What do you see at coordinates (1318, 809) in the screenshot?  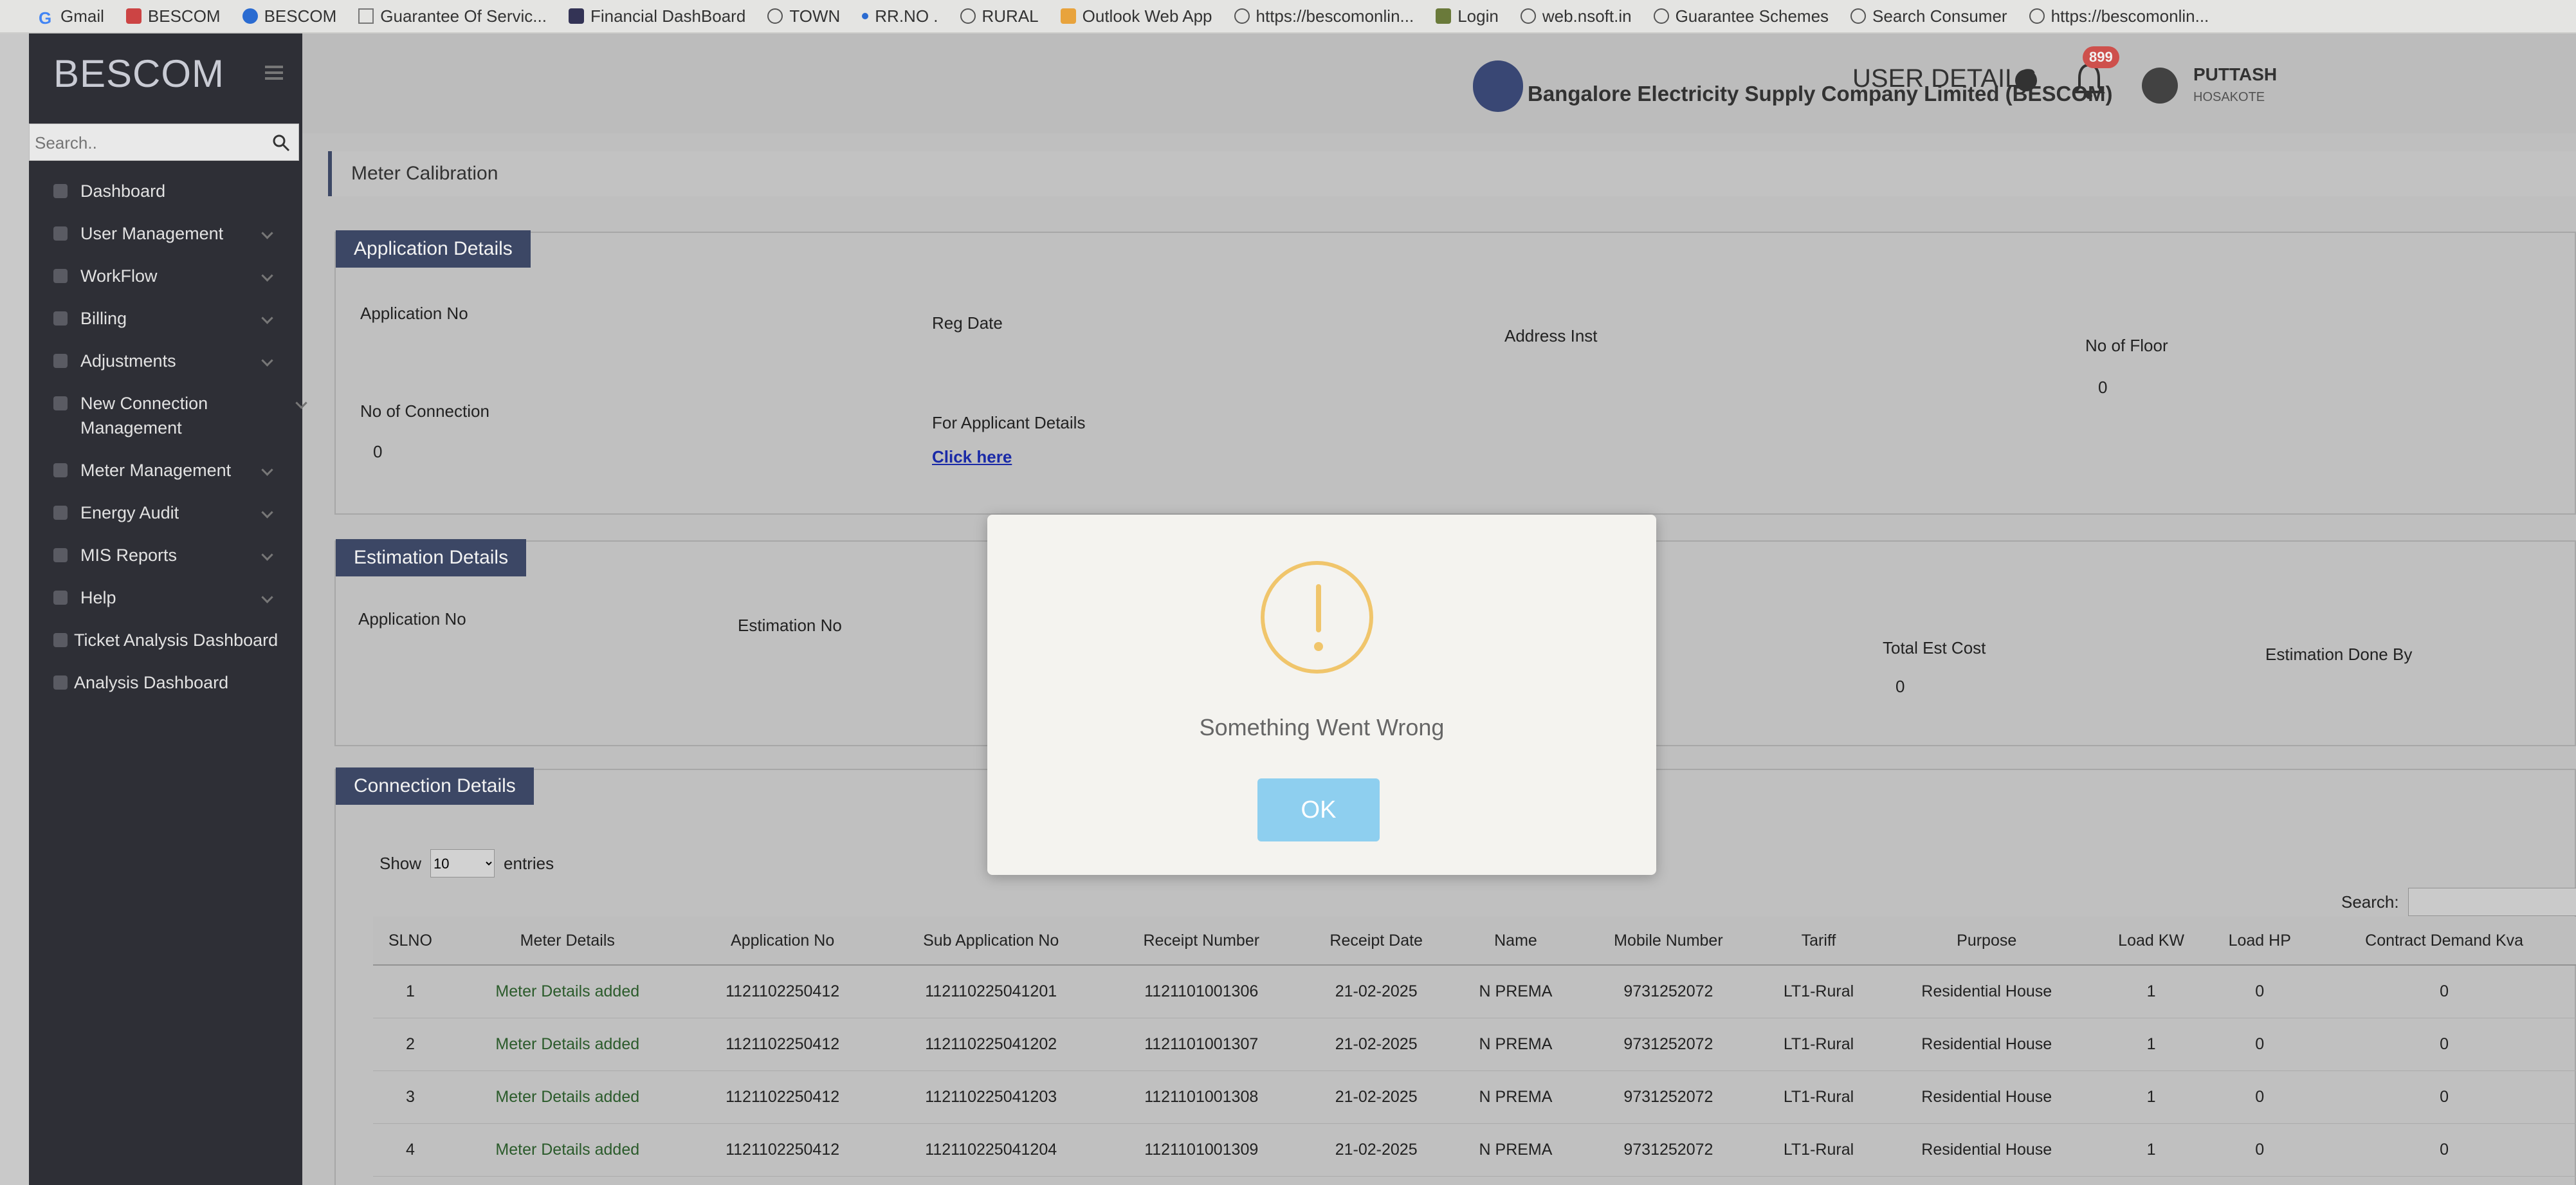 I see `ok-button: OK` at bounding box center [1318, 809].